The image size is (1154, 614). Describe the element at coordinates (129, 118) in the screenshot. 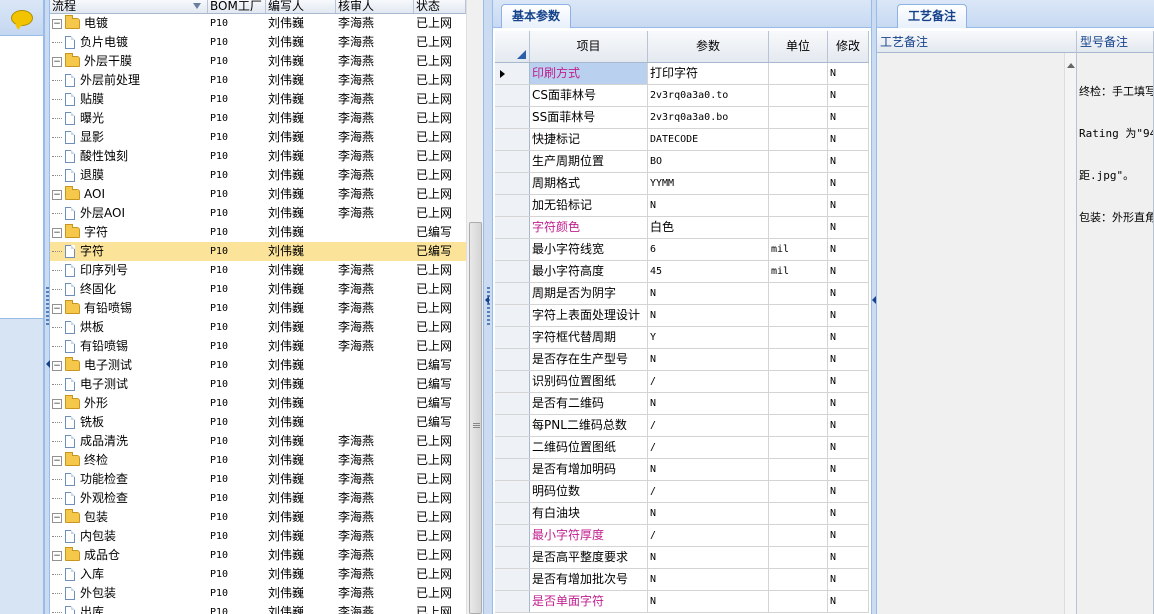

I see `tree-leaf: 曝光` at that location.